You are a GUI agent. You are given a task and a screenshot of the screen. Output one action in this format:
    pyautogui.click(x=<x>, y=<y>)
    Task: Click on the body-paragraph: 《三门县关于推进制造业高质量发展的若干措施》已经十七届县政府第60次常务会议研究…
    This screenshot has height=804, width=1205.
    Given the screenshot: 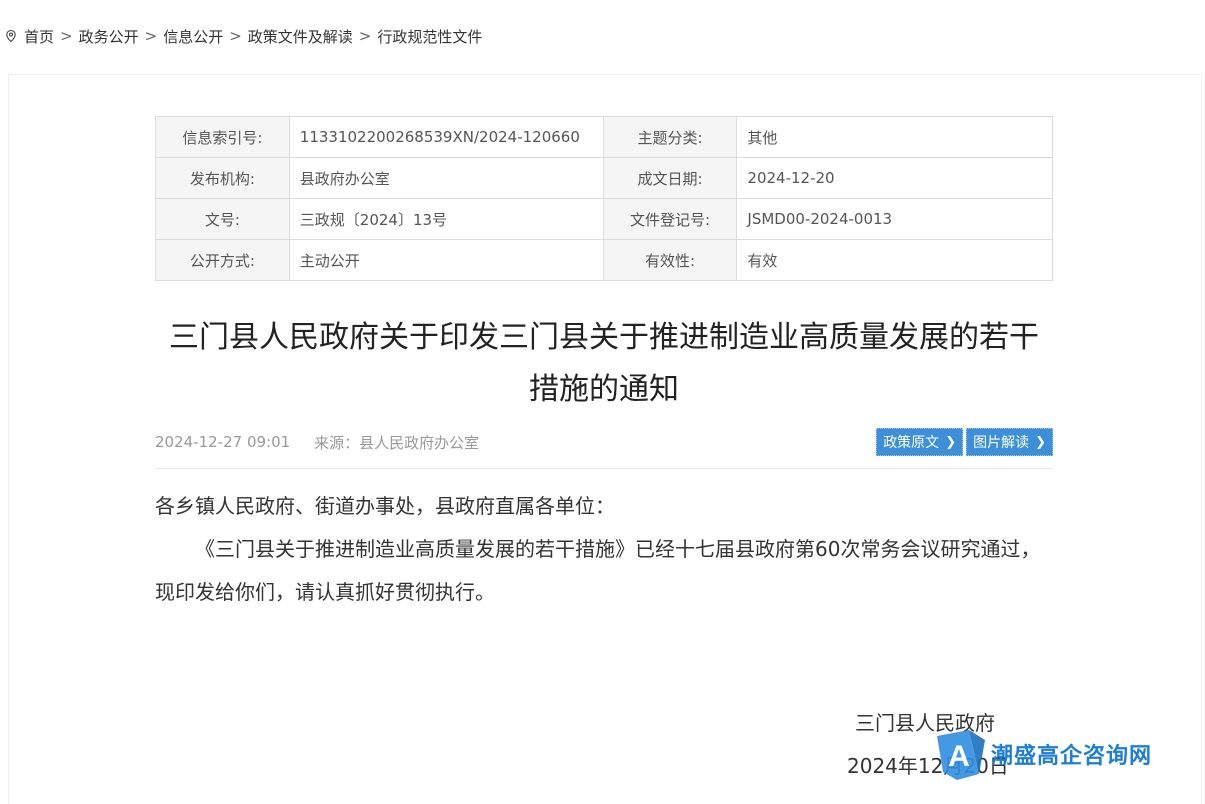 What is the action you would take?
    pyautogui.click(x=598, y=570)
    